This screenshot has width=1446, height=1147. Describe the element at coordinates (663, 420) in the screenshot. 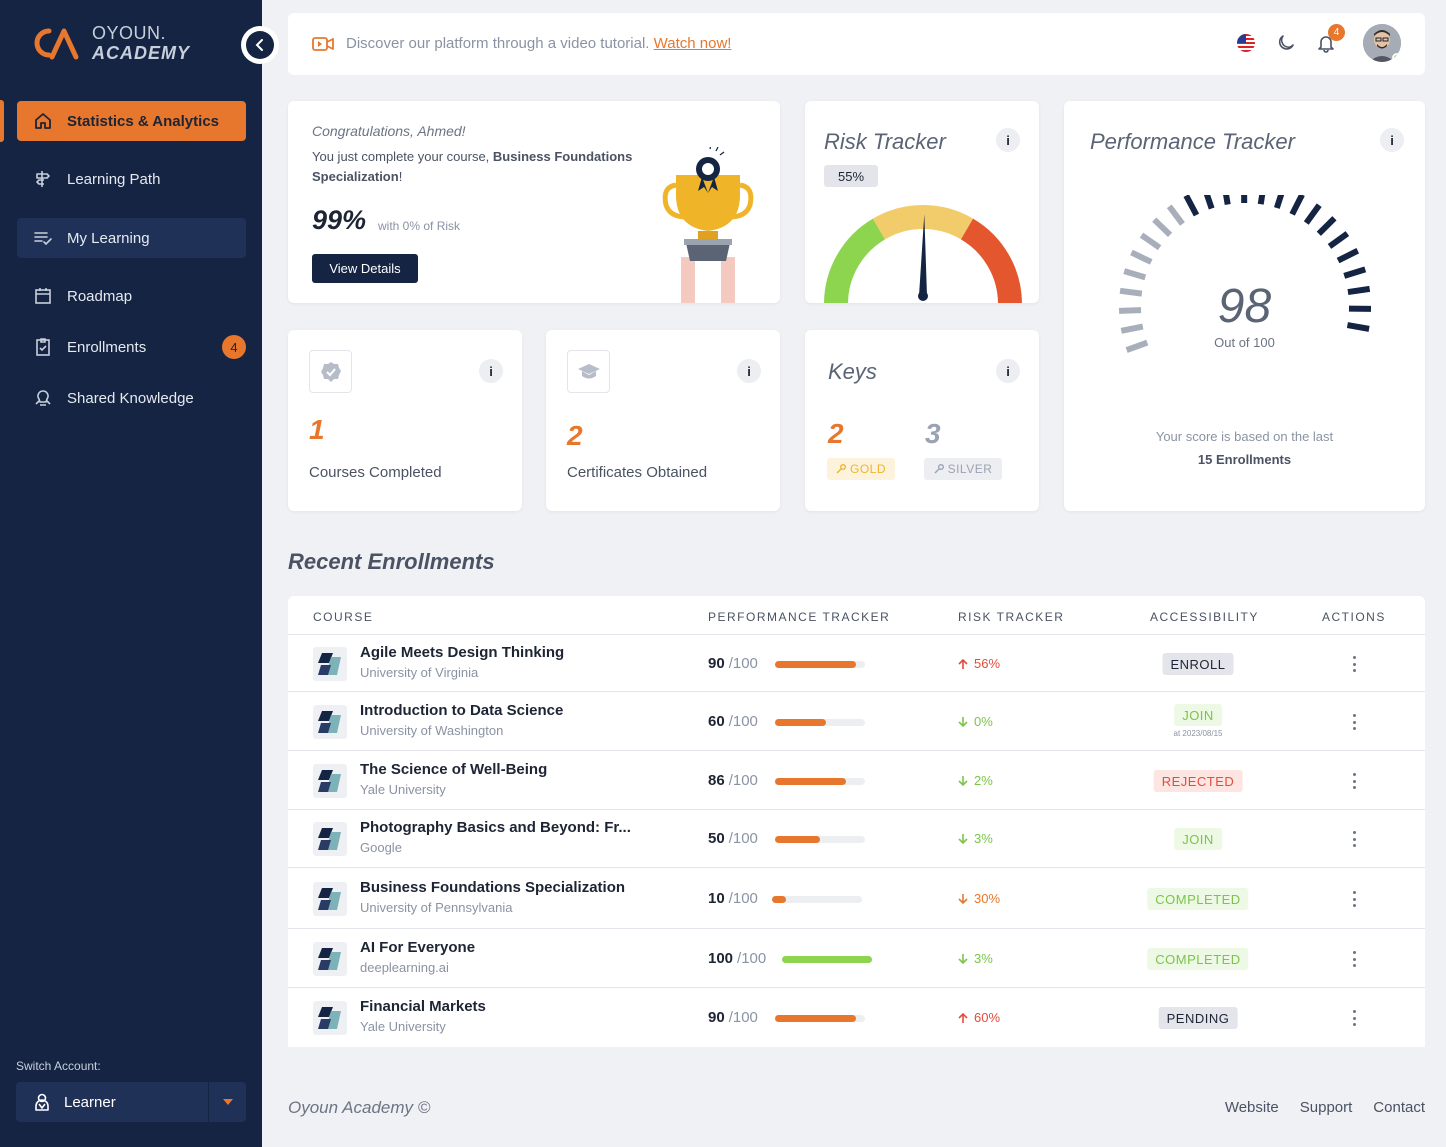

I see `certificates-obtained-card: i 2 Certificates Obtained` at that location.